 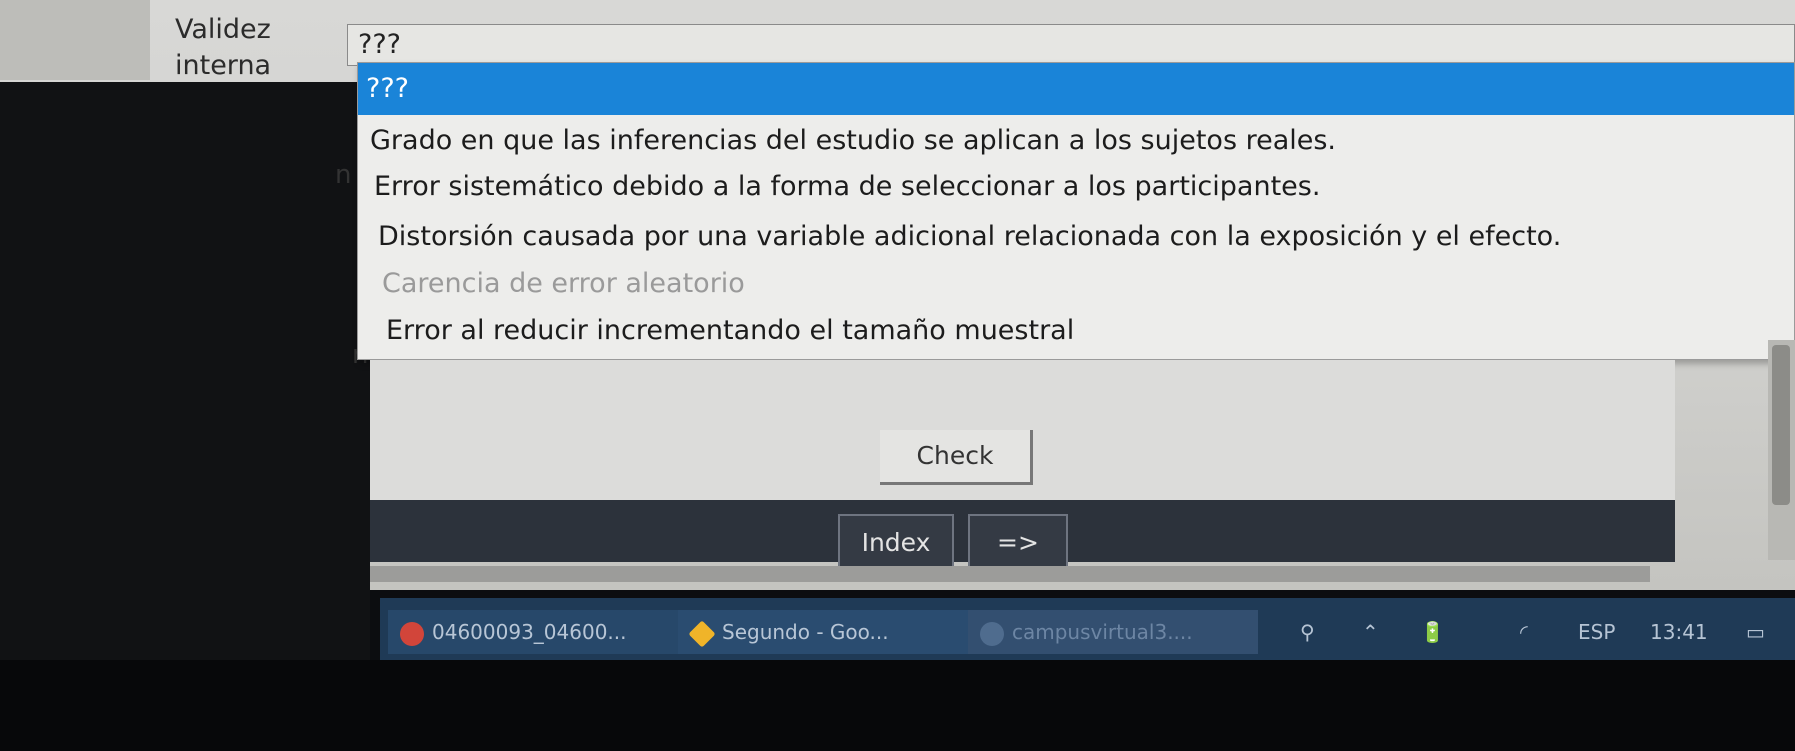 What do you see at coordinates (1370, 632) in the screenshot?
I see `chevron-up-icon: ⌃` at bounding box center [1370, 632].